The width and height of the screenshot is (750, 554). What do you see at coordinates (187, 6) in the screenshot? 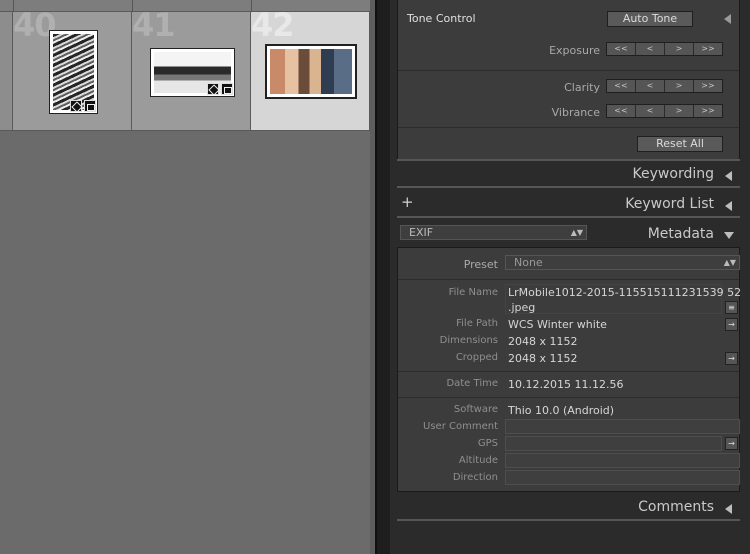
I see `grid-previous-row-edge` at bounding box center [187, 6].